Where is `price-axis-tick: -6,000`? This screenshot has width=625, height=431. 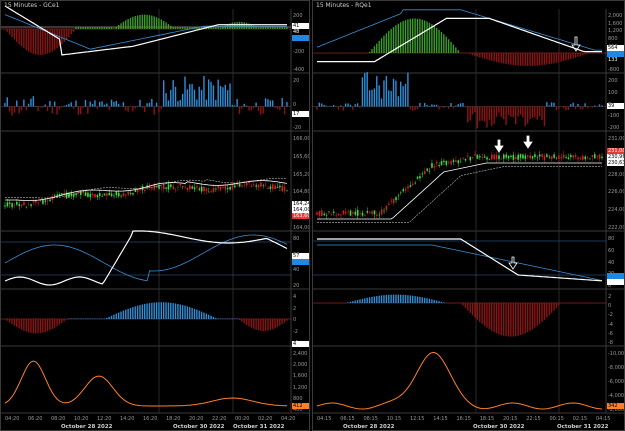 price-axis-tick: -6,000 is located at coordinates (616, 382).